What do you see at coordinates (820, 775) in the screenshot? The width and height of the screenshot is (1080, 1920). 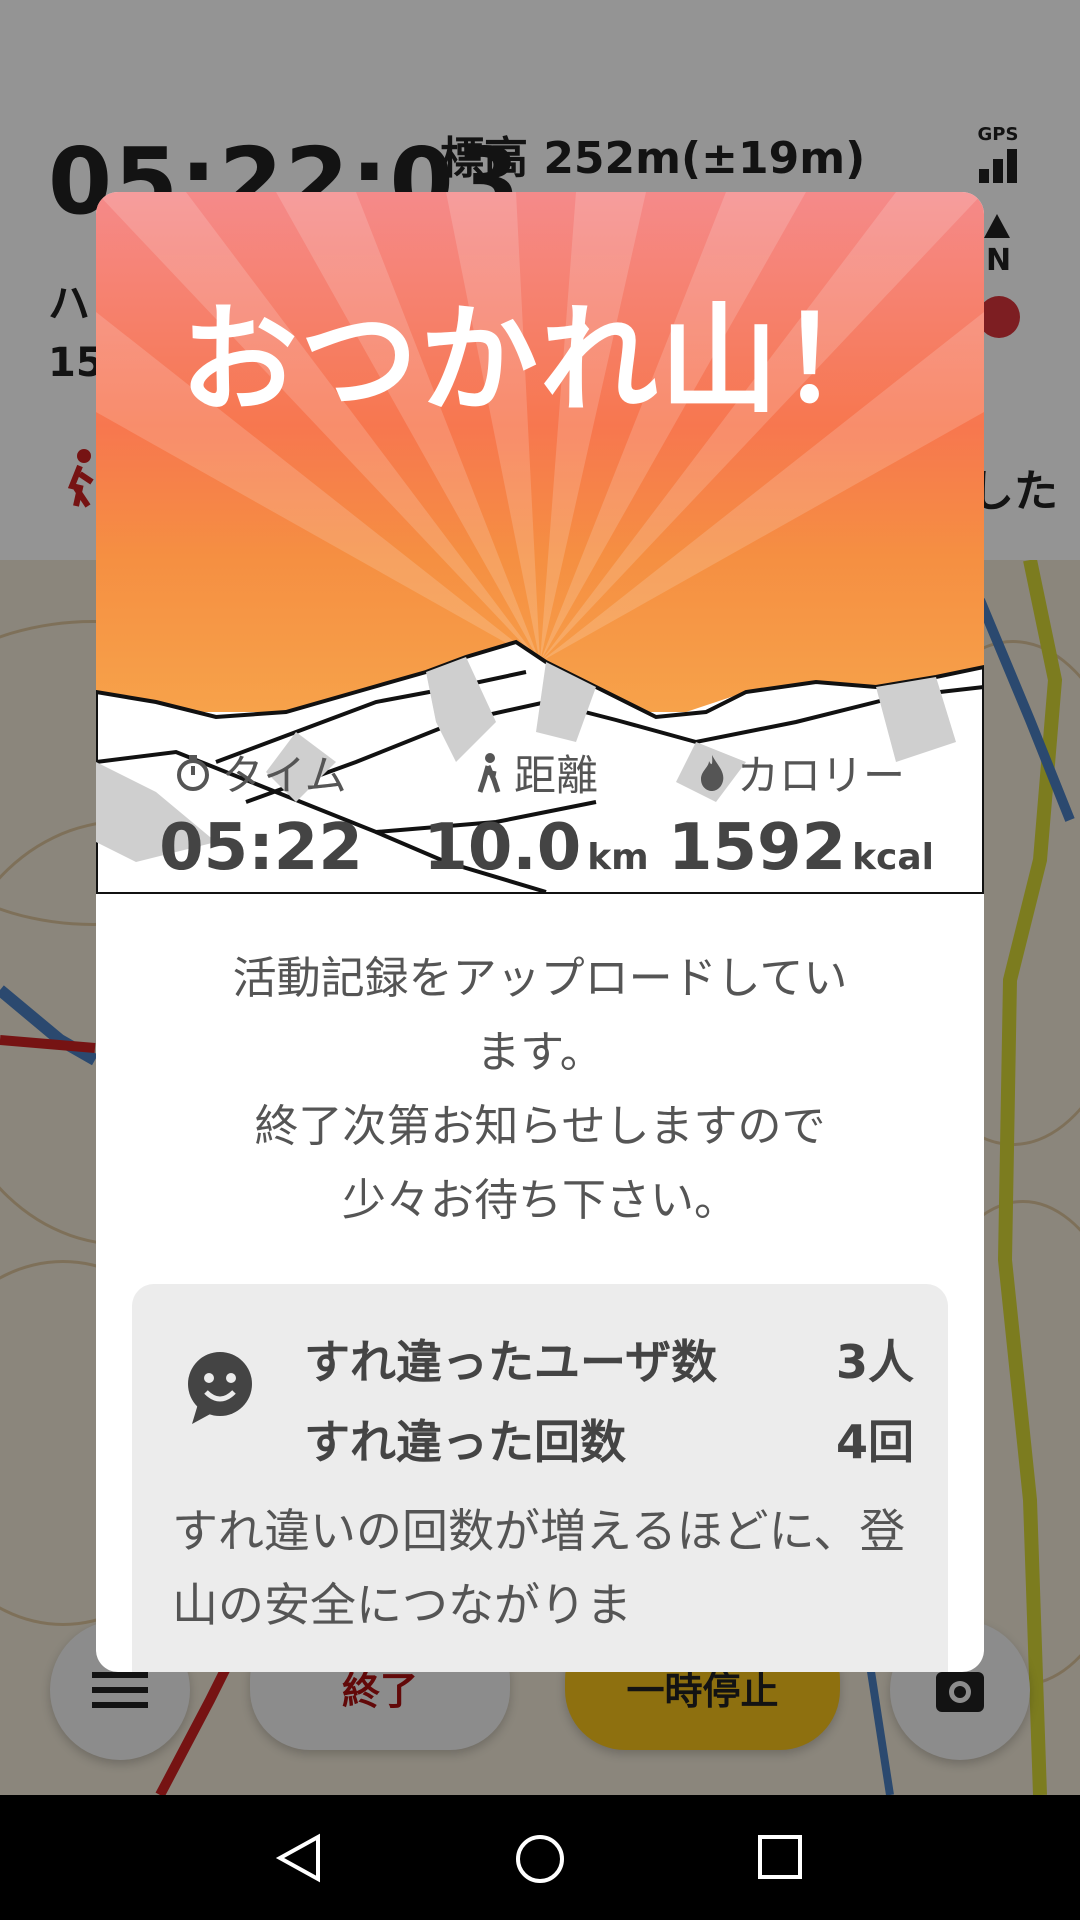 I see `stat-calories-label: カロリー` at bounding box center [820, 775].